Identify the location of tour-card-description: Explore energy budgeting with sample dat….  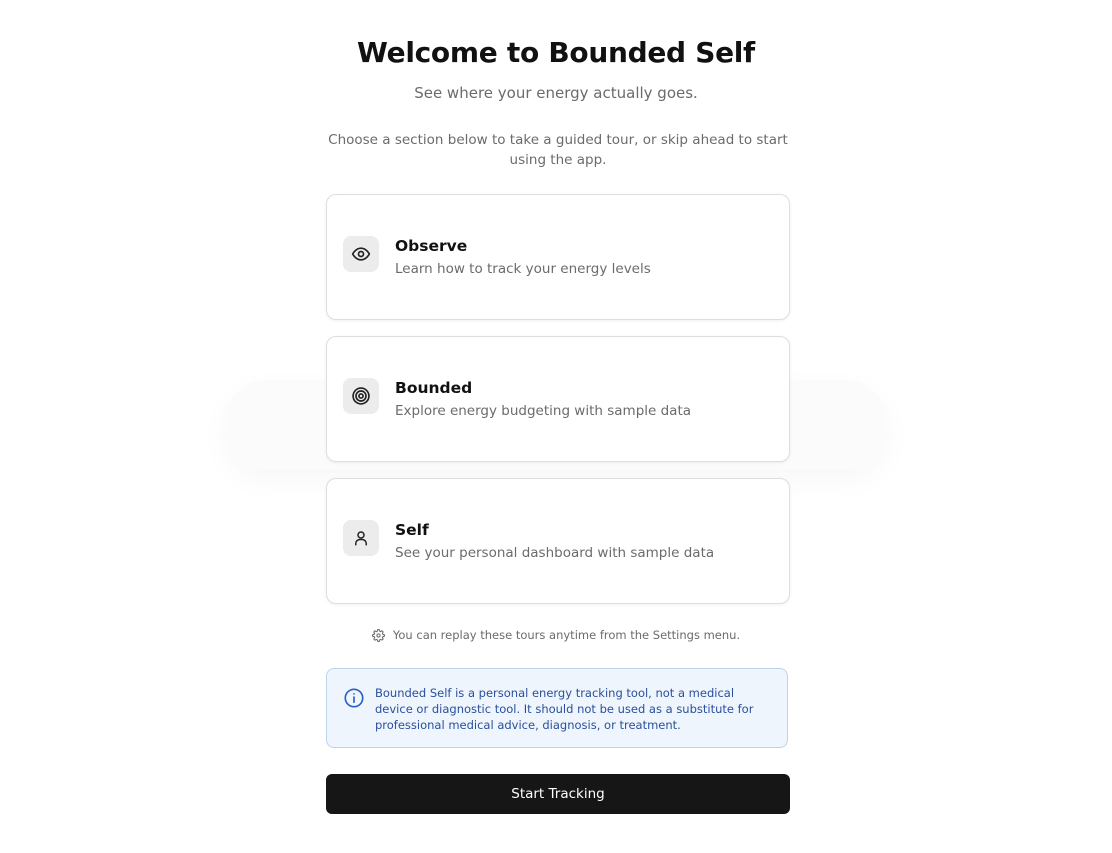
(543, 411).